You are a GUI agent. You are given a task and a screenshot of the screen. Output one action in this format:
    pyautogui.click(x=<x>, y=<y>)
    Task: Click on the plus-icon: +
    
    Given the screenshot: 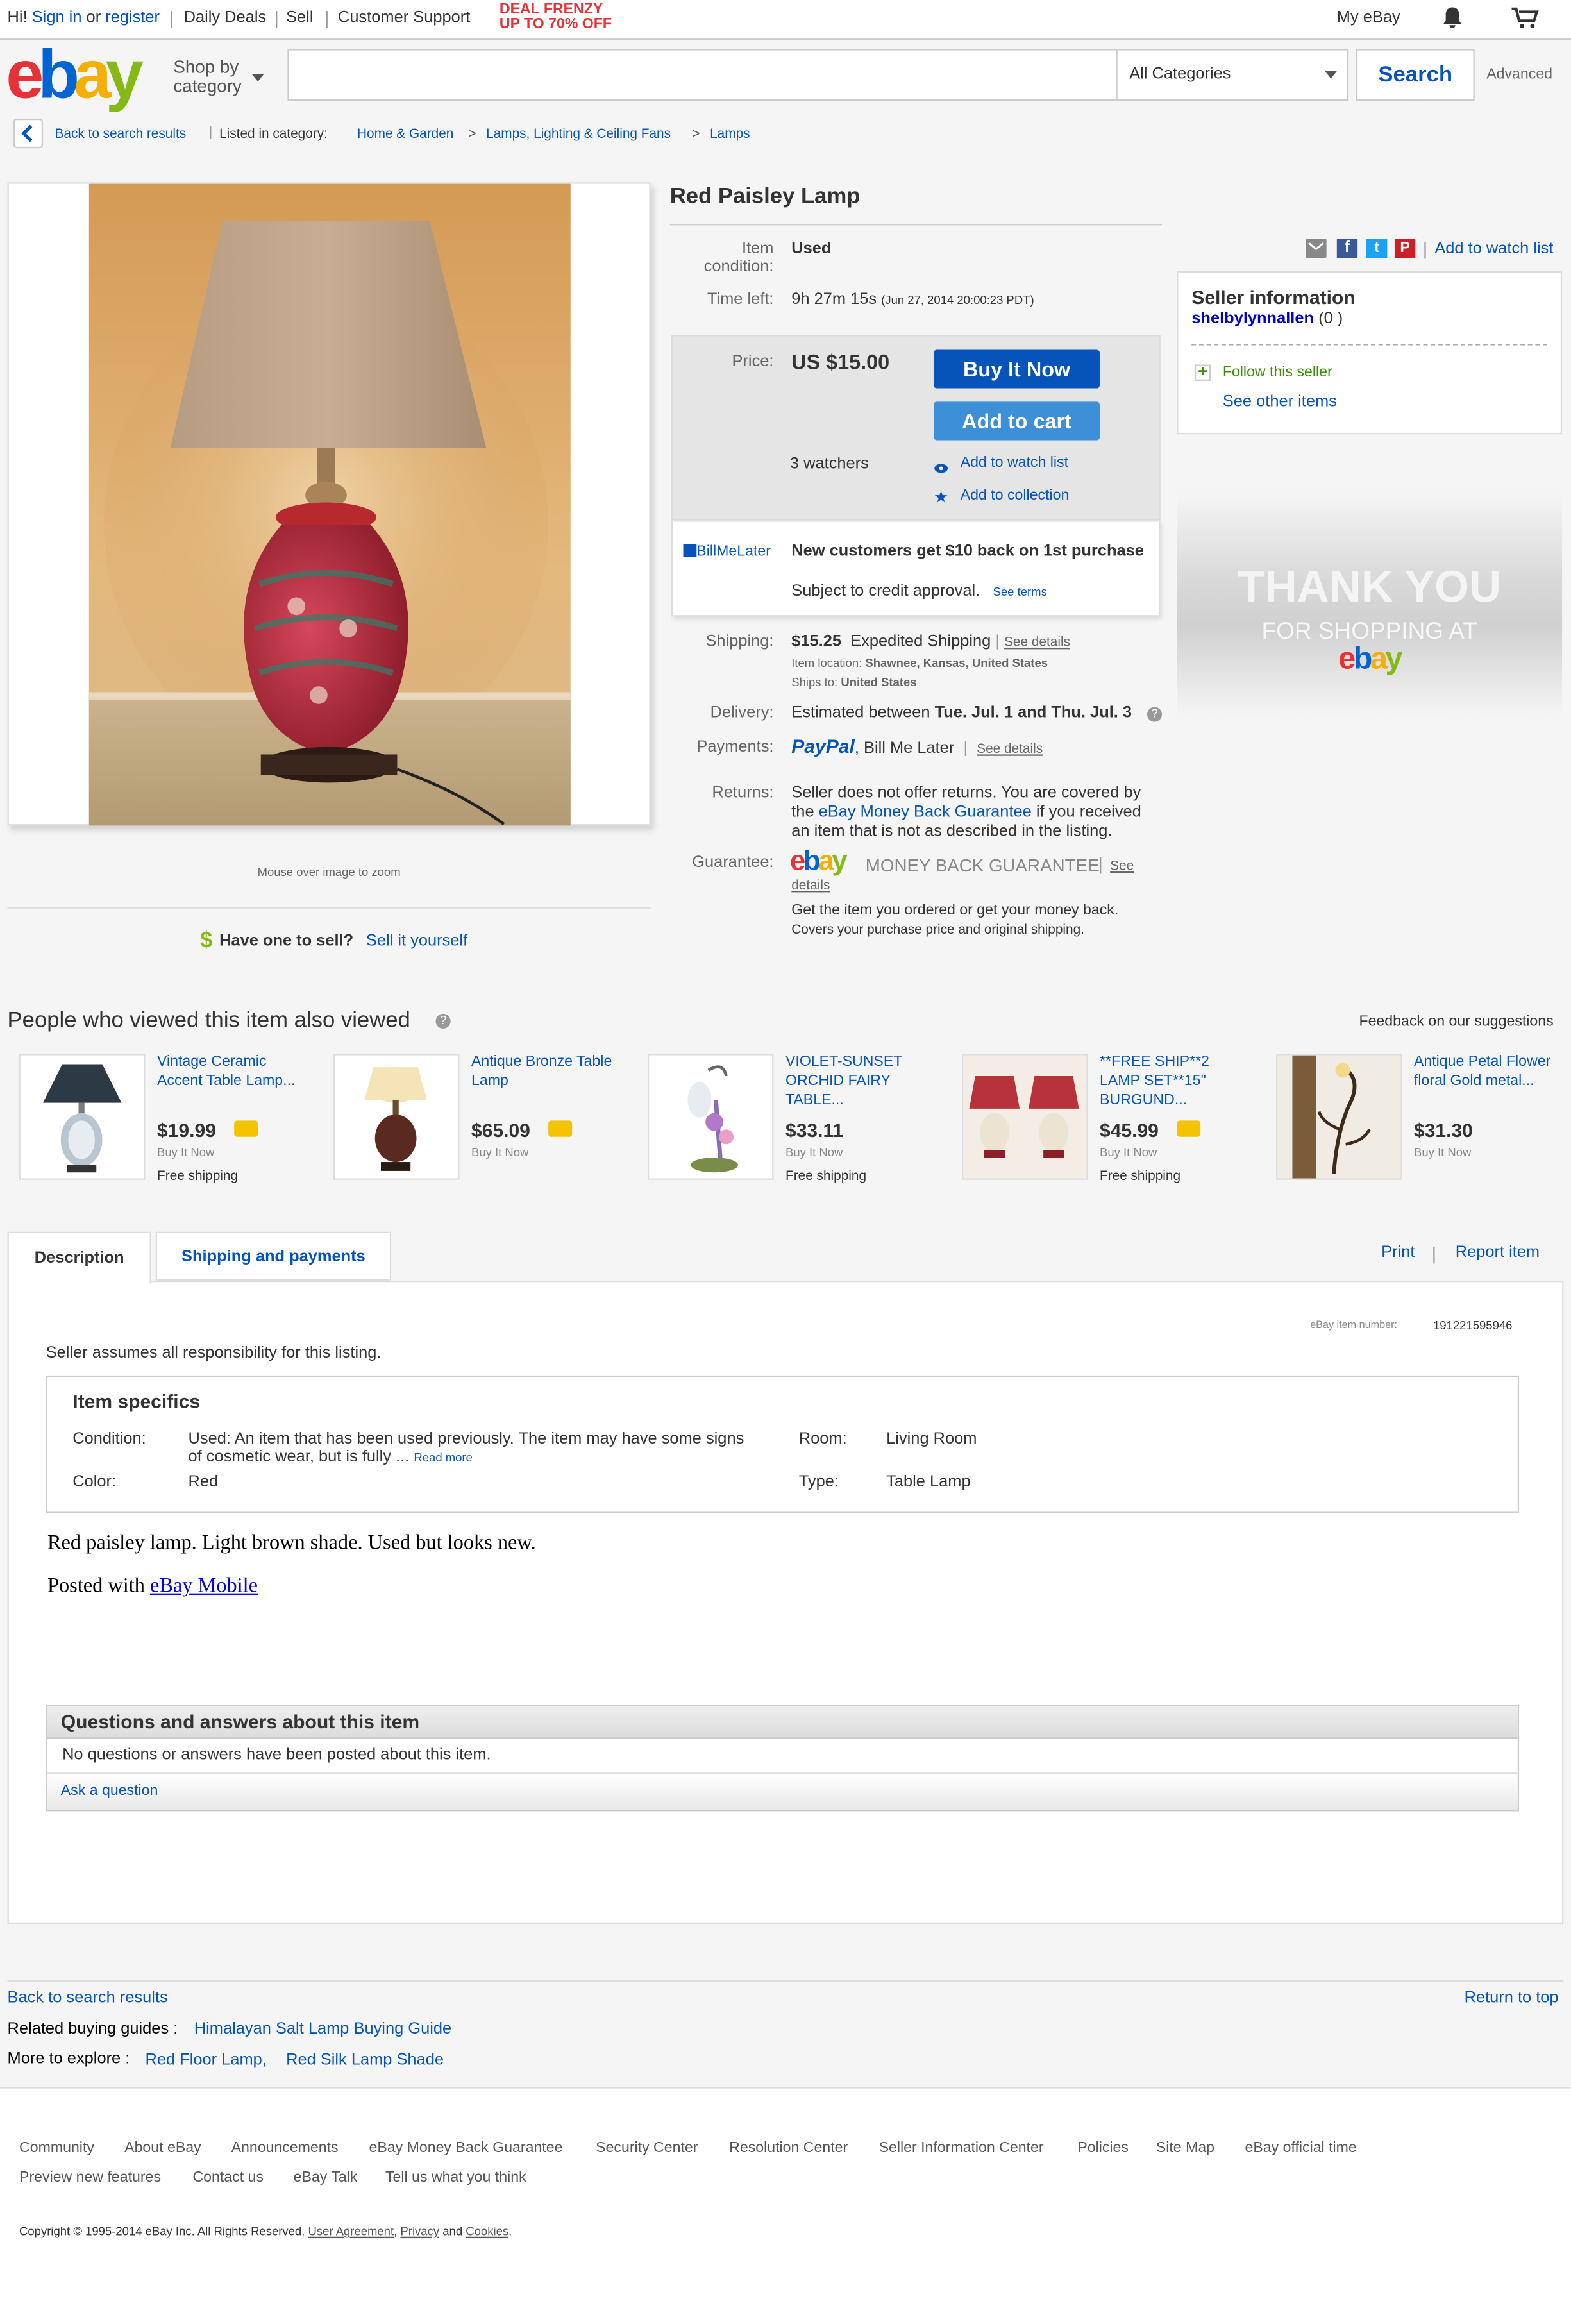 What is the action you would take?
    pyautogui.click(x=1202, y=373)
    